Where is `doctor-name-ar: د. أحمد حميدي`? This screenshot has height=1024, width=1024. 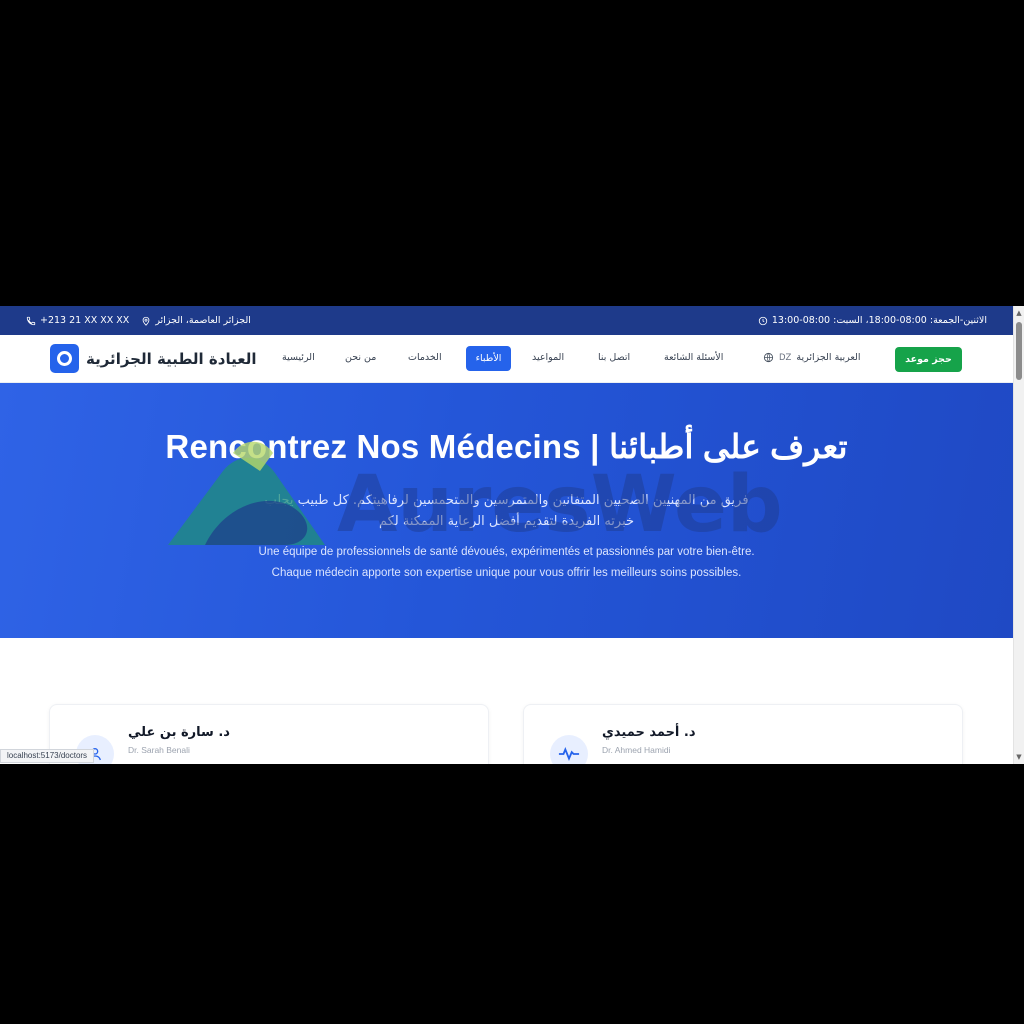 doctor-name-ar: د. أحمد حميدي is located at coordinates (649, 732).